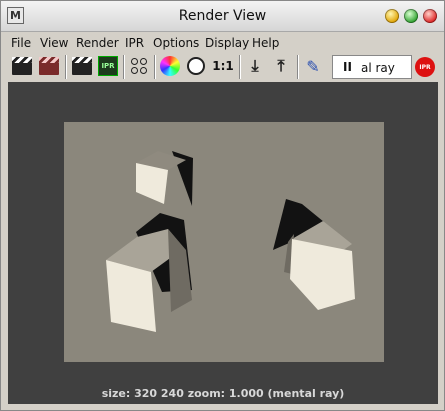  I want to click on close-icon, so click(430, 16).